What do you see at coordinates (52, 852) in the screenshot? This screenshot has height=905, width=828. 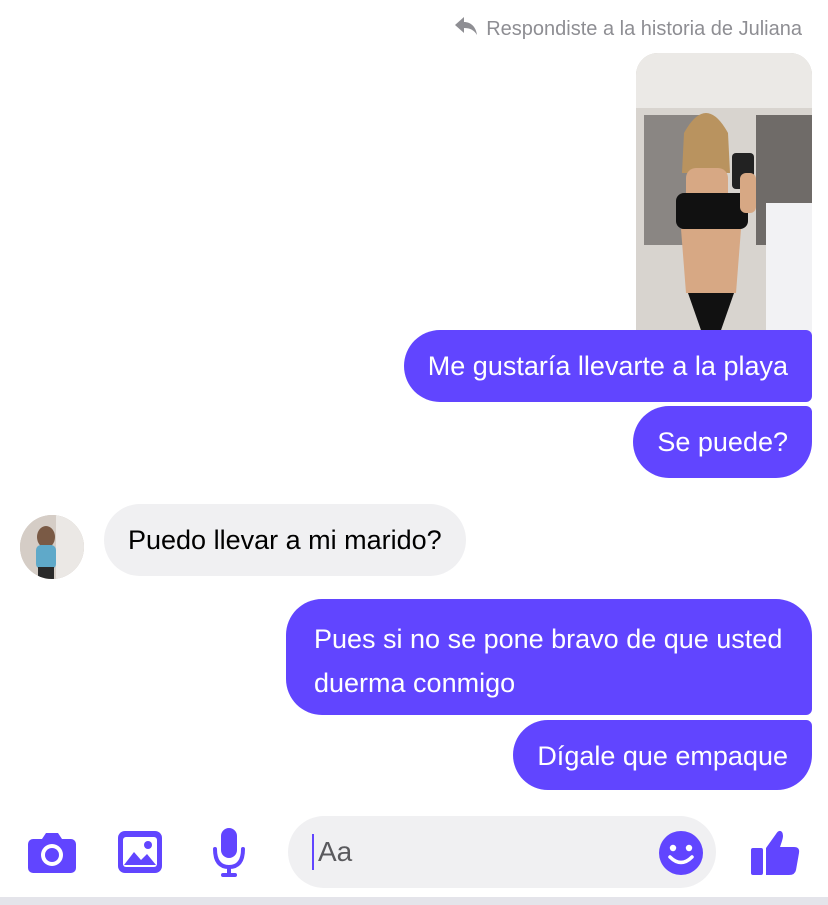 I see `camera-icon` at bounding box center [52, 852].